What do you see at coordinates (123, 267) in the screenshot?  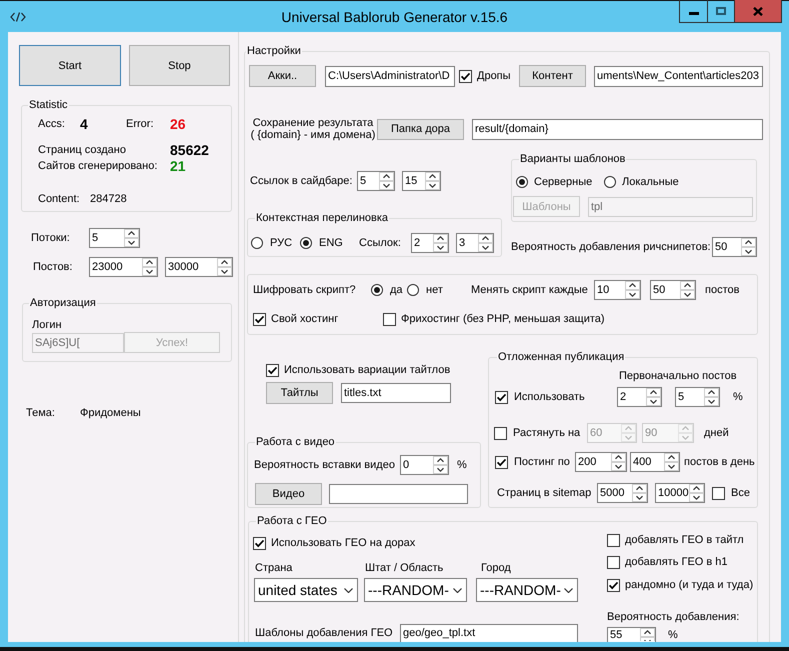 I see `number-field: 23000` at bounding box center [123, 267].